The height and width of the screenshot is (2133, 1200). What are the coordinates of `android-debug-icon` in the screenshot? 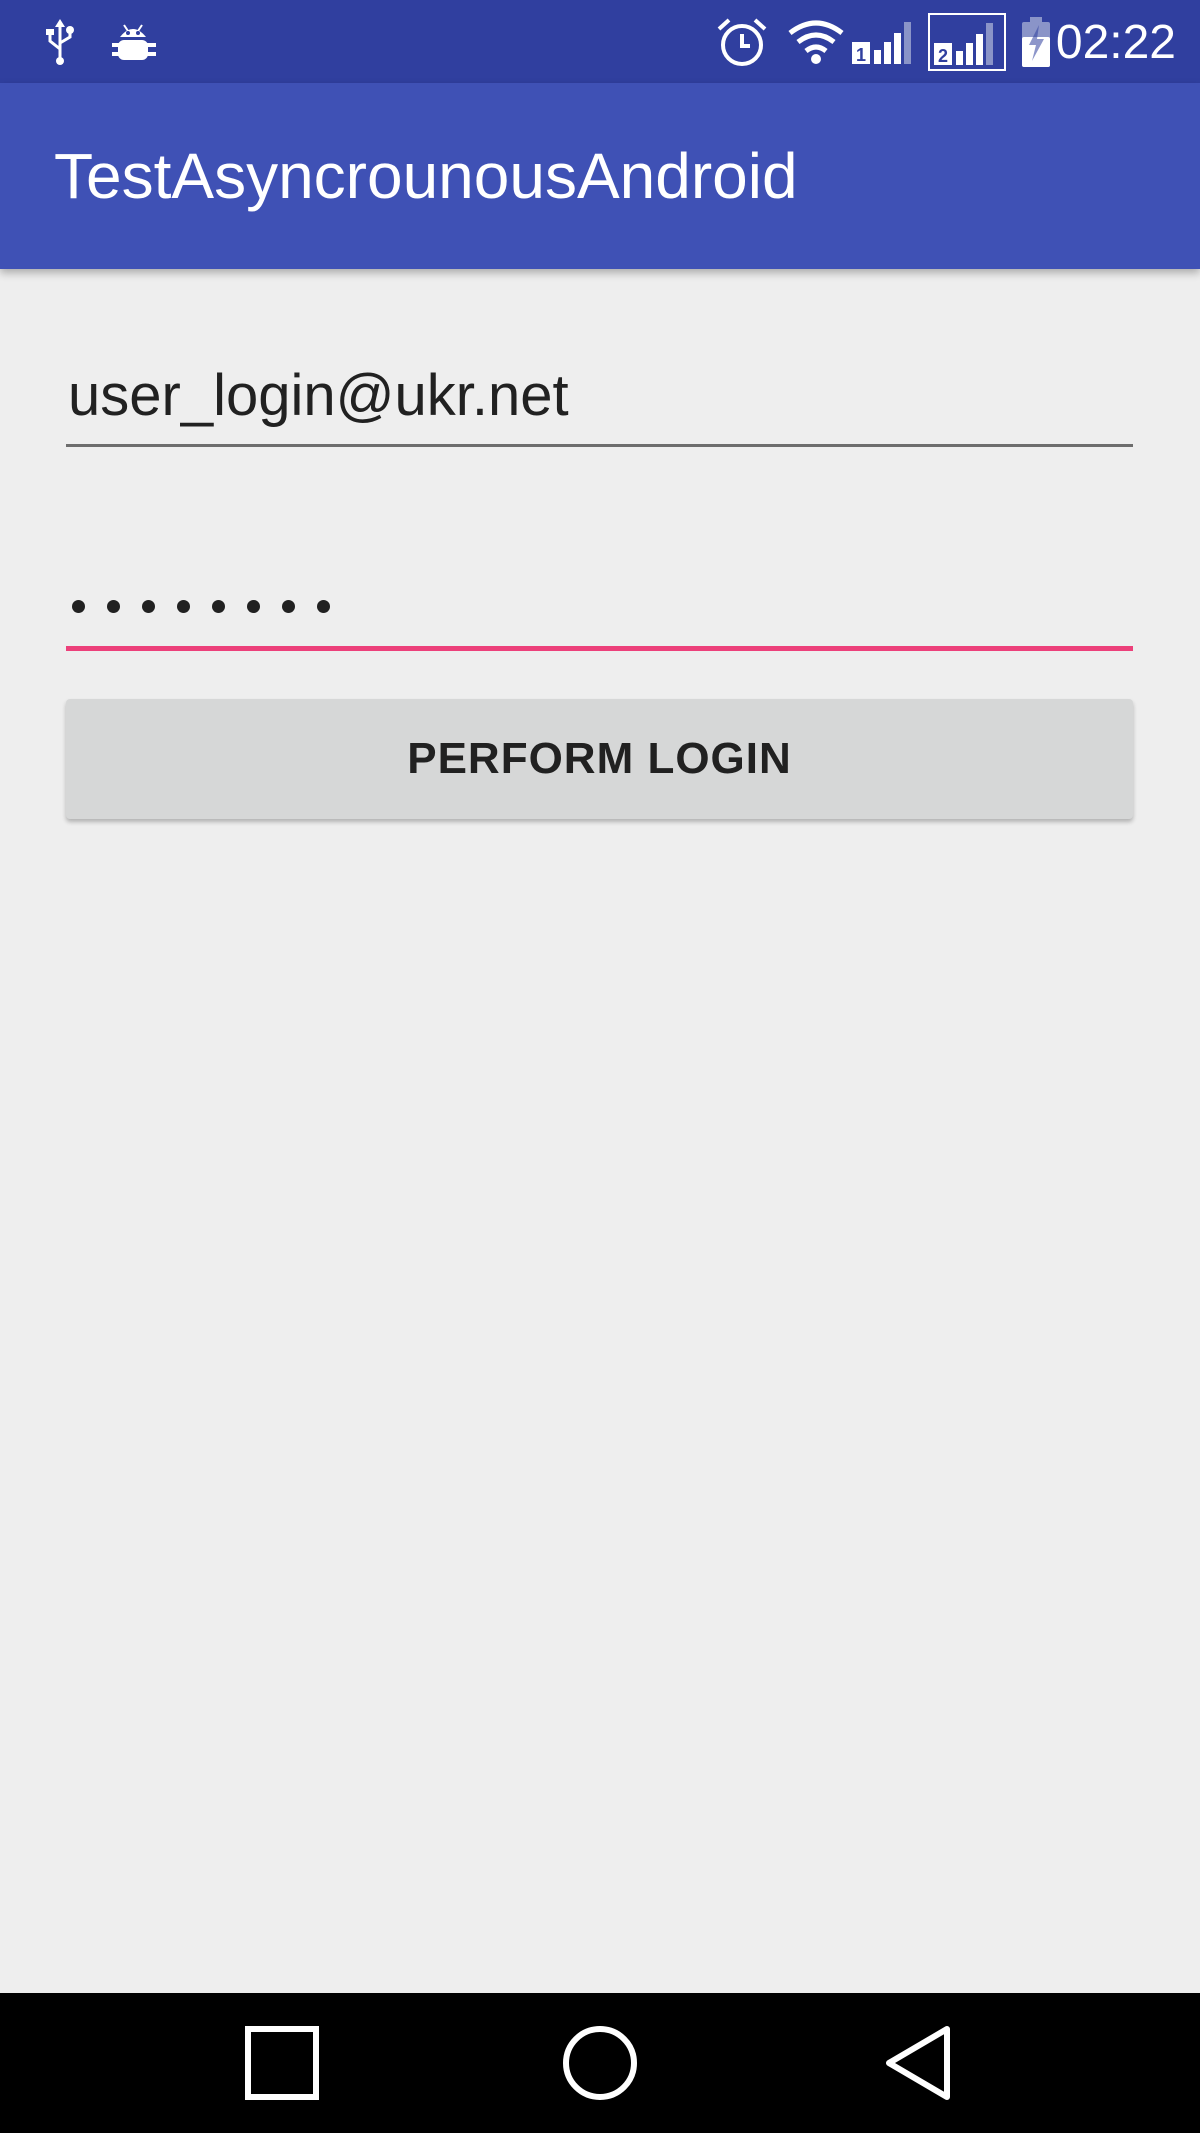 It's located at (133, 41).